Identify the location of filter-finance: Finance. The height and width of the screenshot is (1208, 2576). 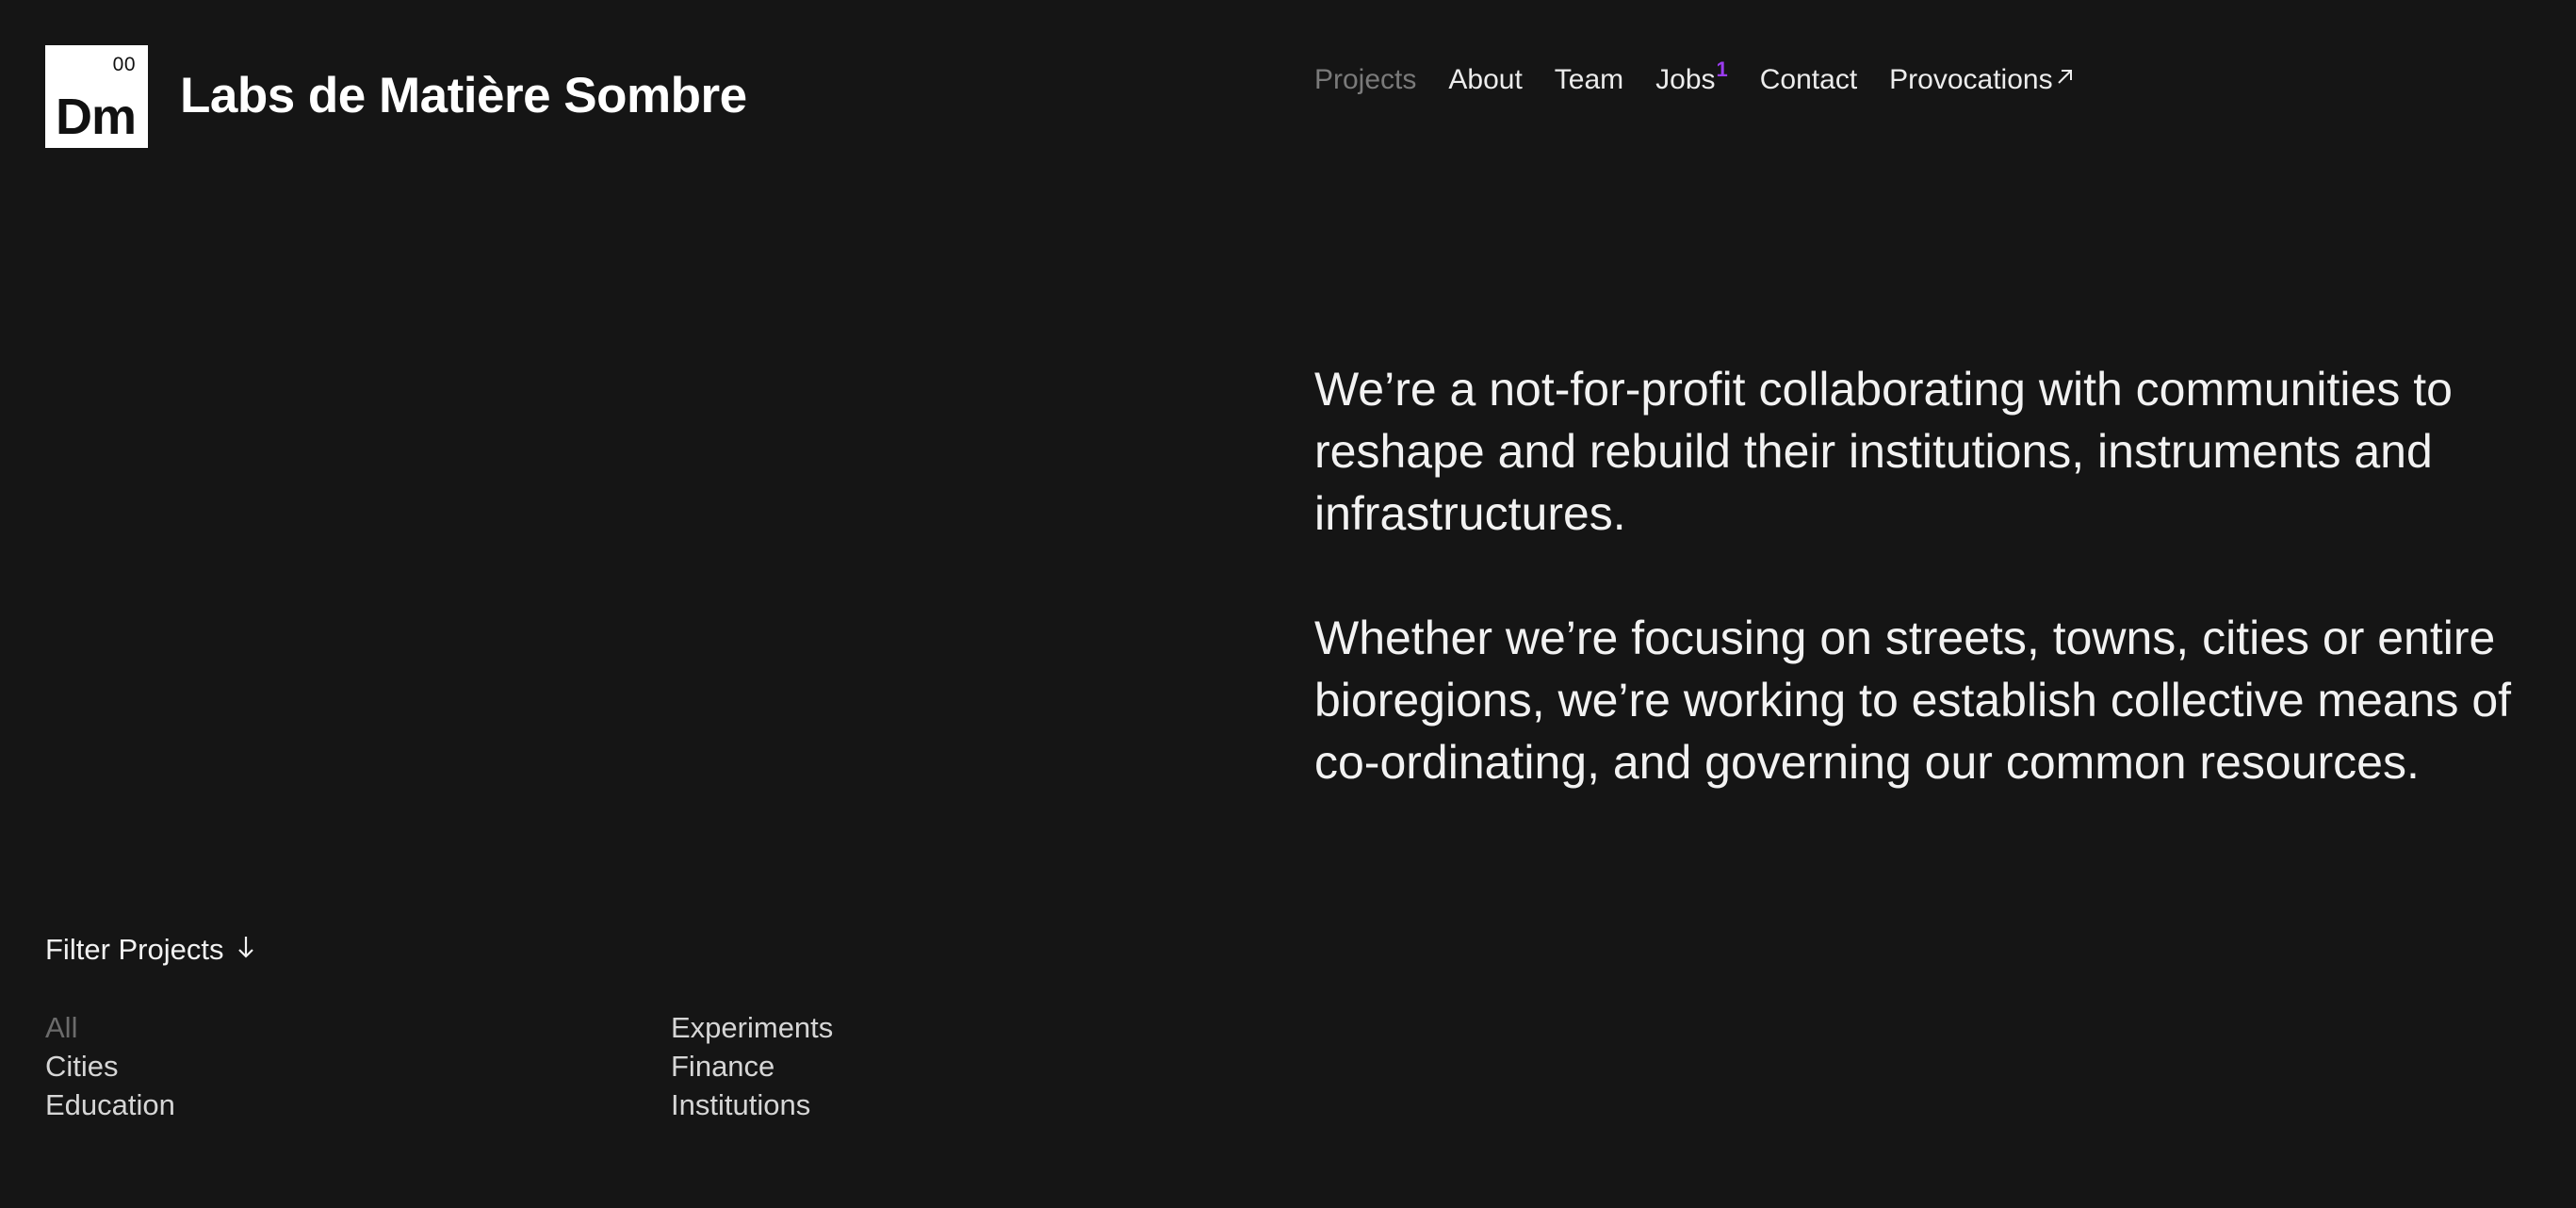
(752, 1066).